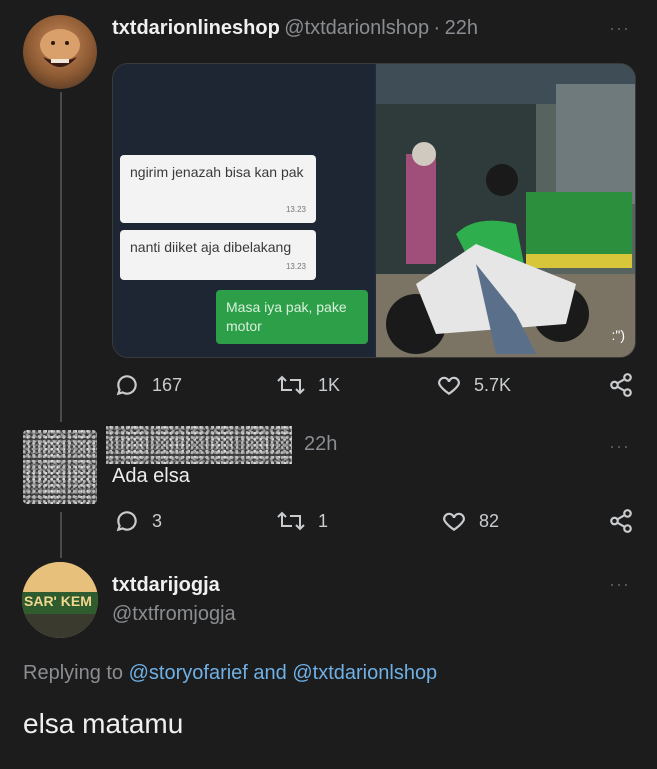 This screenshot has width=657, height=769. I want to click on tweet-header: txtdarionlineshop @txtdarionlshop · 22h, so click(295, 28).